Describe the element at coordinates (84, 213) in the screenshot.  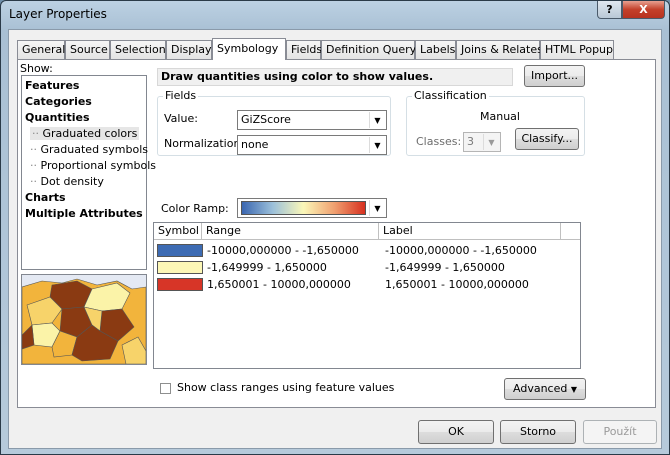
I see `show-item-multiple-attributes: Multiple Attributes` at that location.